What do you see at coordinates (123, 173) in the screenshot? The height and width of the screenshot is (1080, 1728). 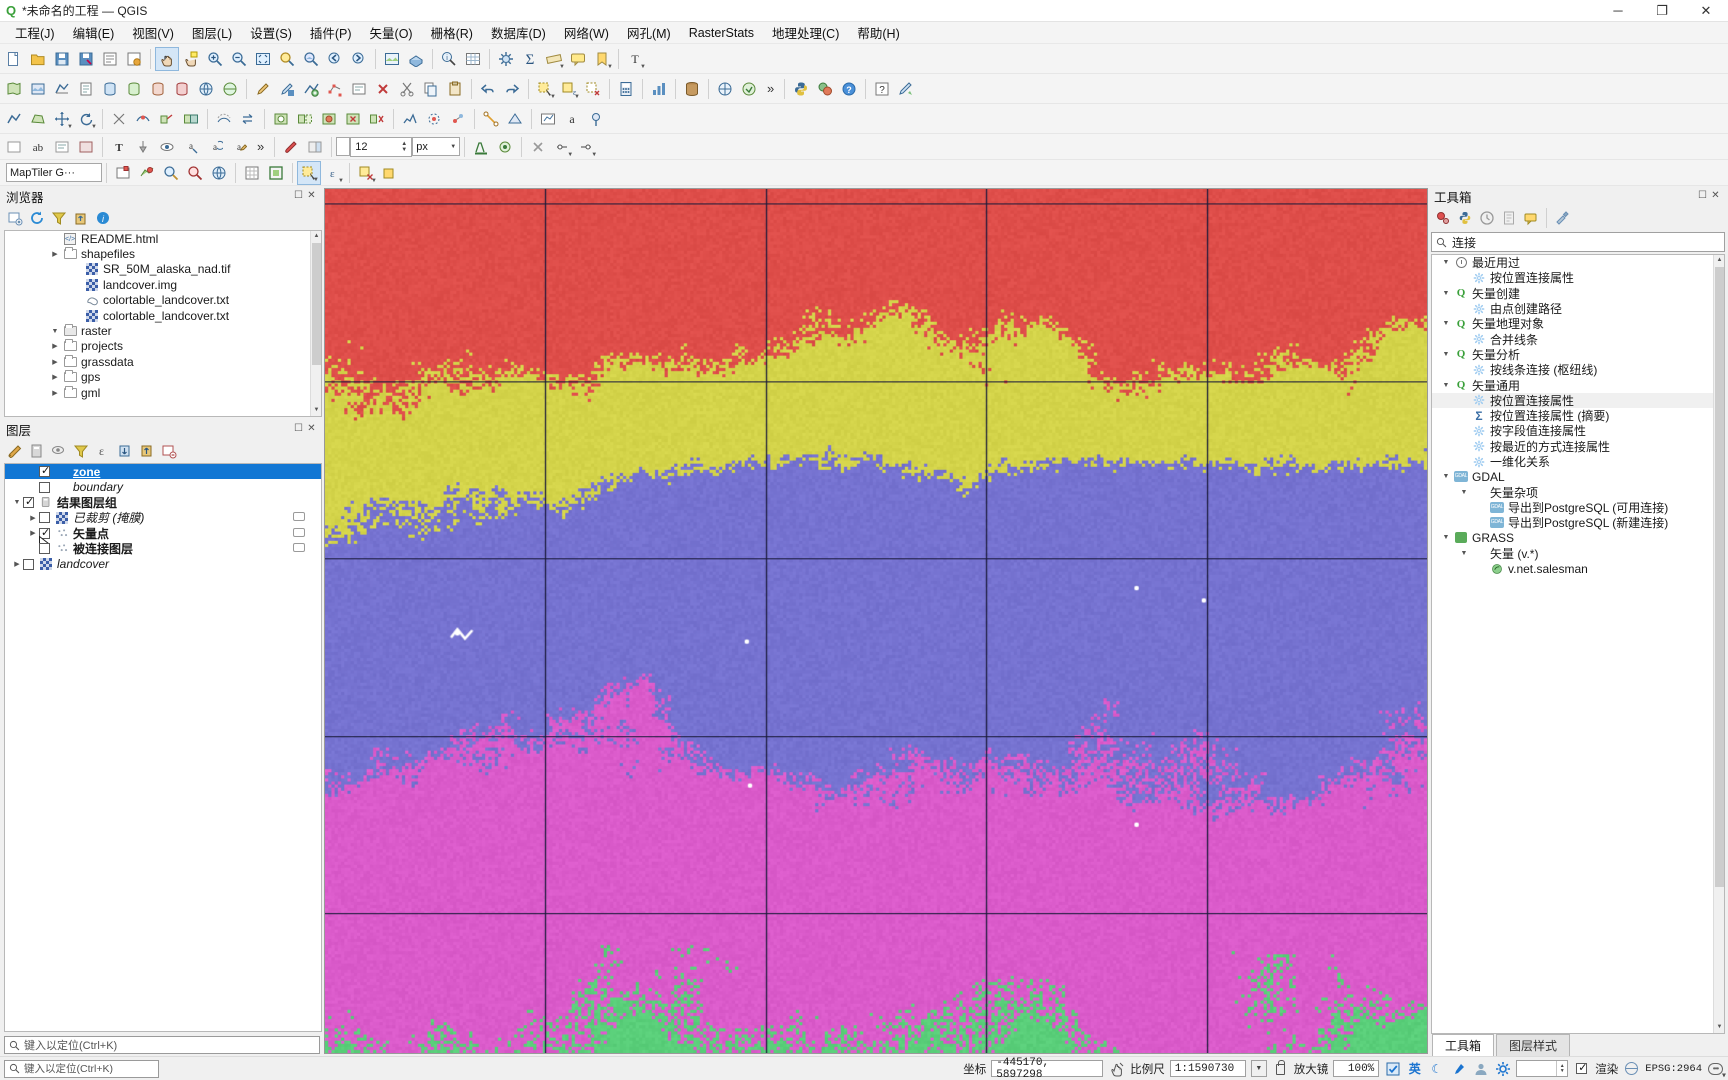 I see `new-spatial-bookmark-button` at bounding box center [123, 173].